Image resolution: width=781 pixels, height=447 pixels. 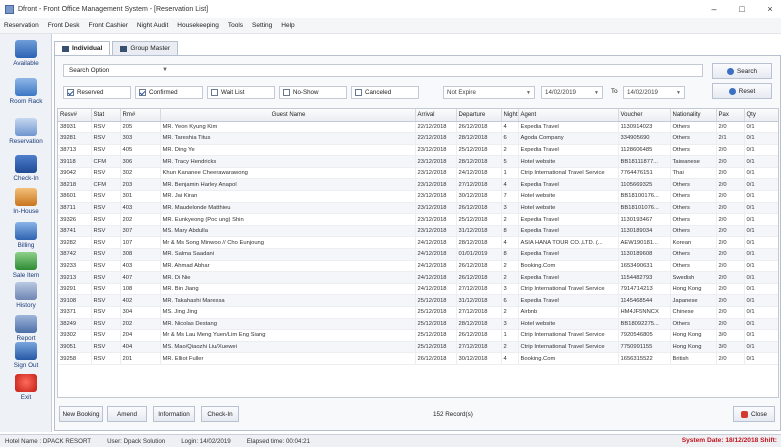 I want to click on cell-room-no: 306, so click(x=140, y=161).